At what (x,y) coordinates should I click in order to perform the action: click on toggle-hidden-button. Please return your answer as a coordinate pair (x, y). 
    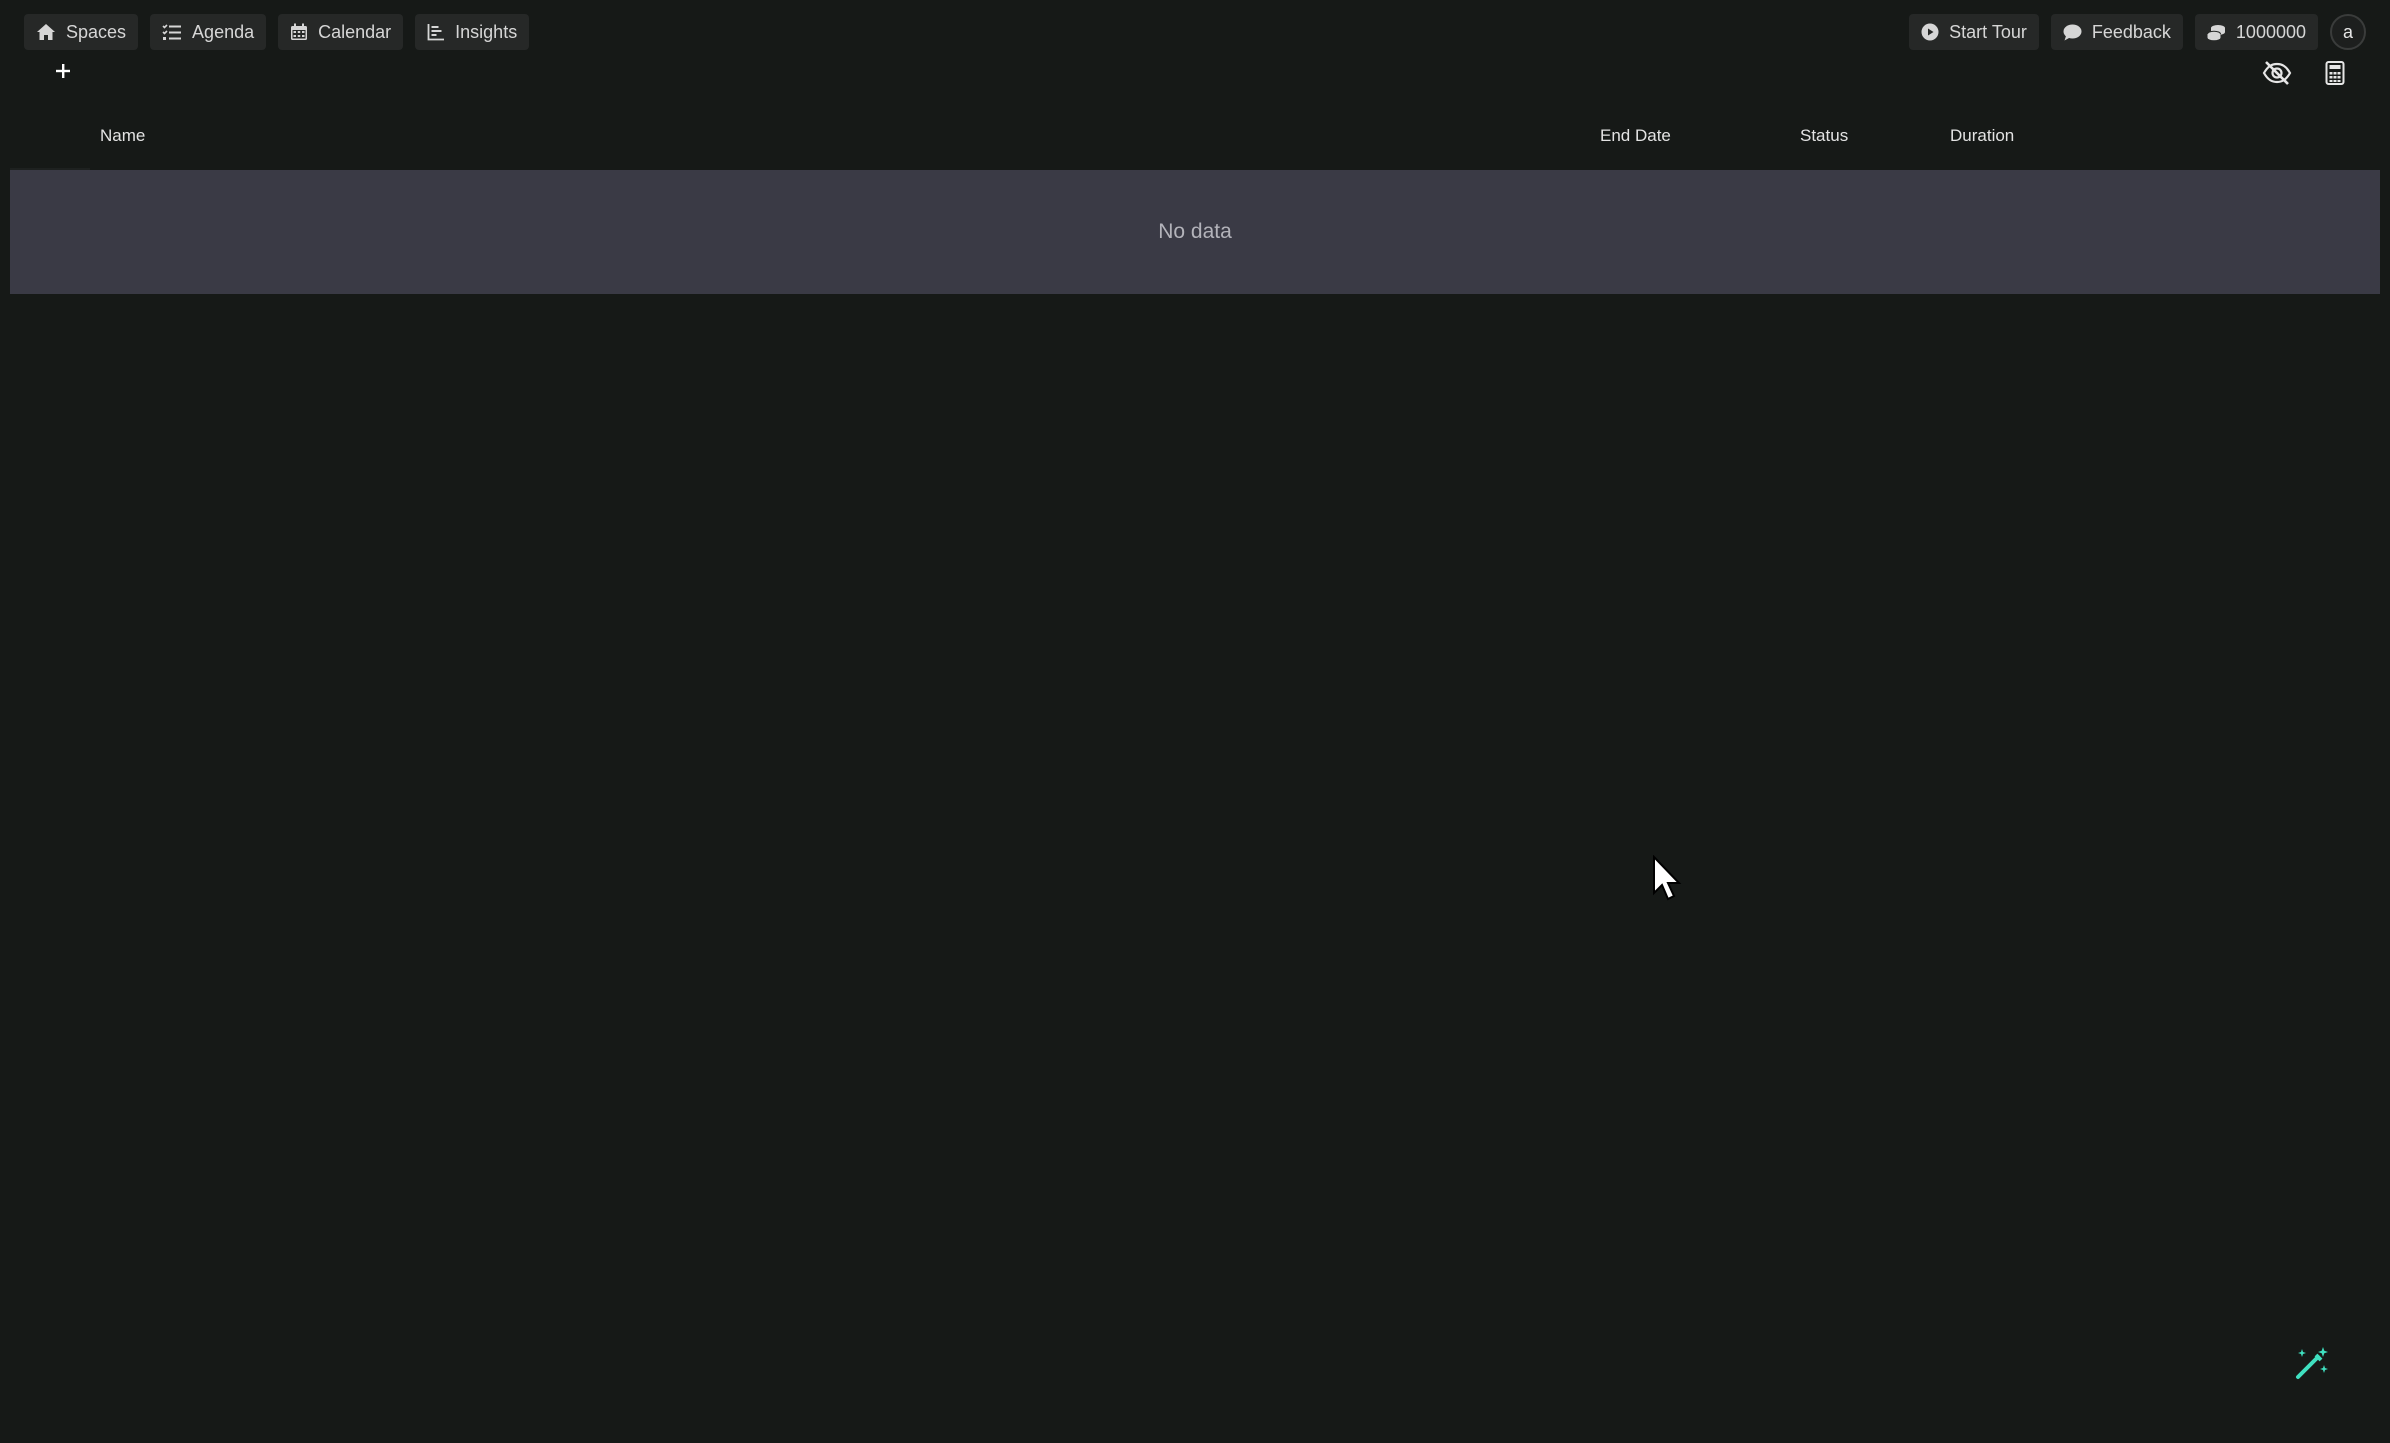
    Looking at the image, I should click on (2277, 75).